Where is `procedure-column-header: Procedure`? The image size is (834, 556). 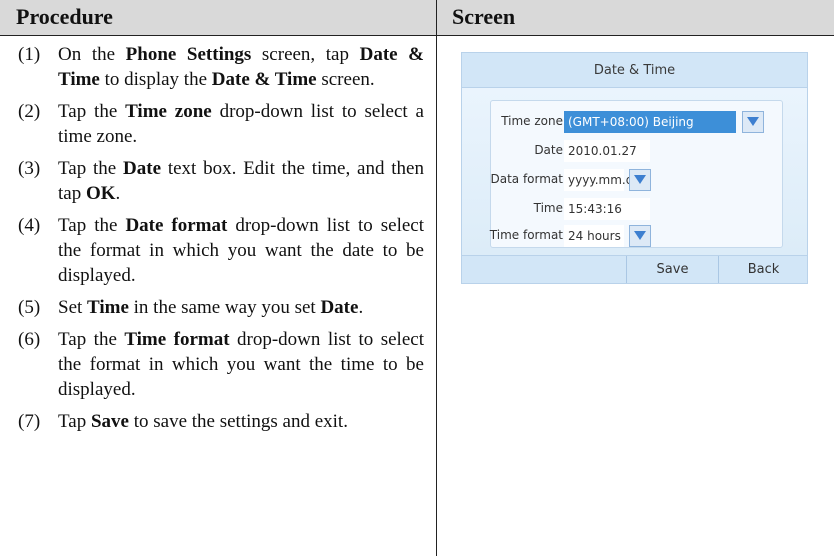 procedure-column-header: Procedure is located at coordinates (218, 18).